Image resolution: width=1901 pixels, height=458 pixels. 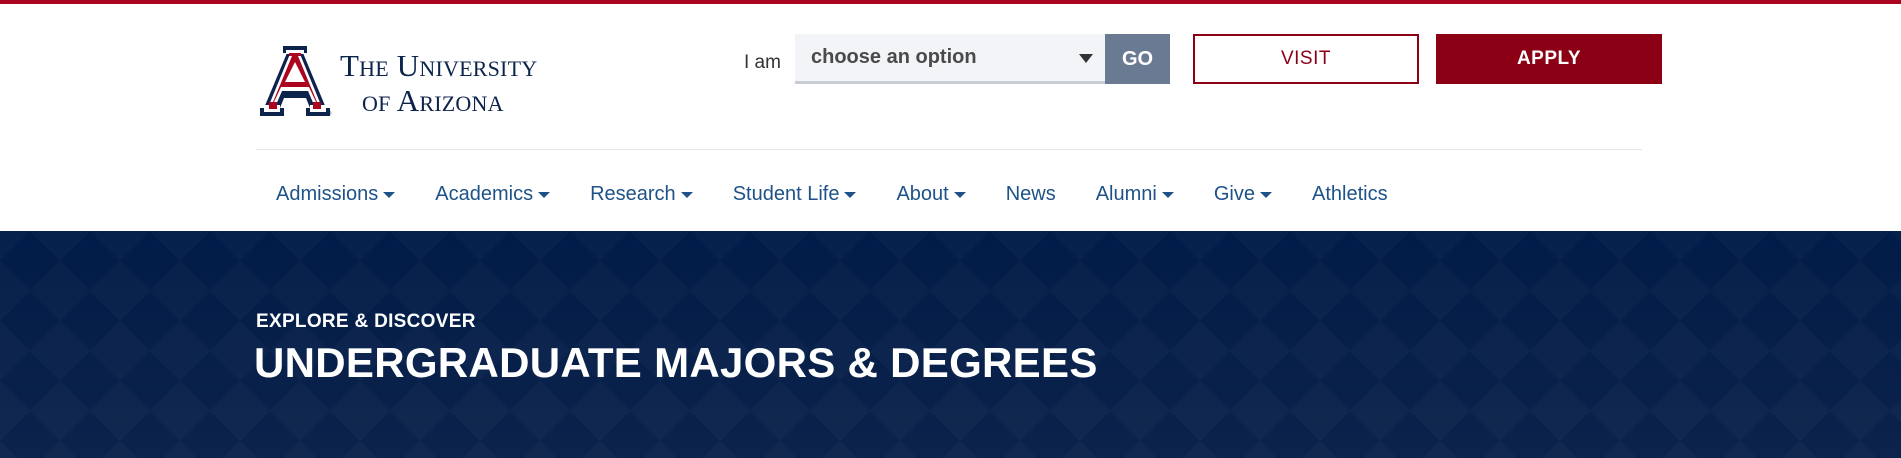 I want to click on wordmark-line-2: of Arizona, so click(x=433, y=100).